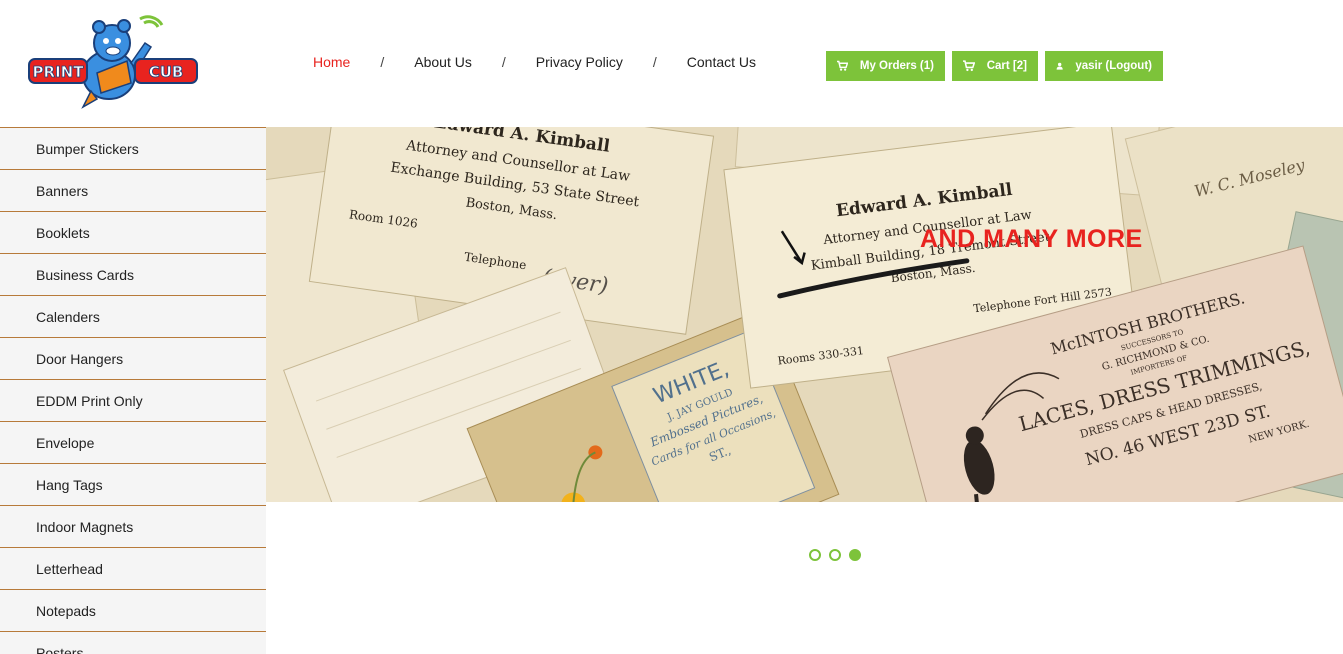 The image size is (1343, 654). What do you see at coordinates (133, 358) in the screenshot?
I see `sidebar-item-door-hangers: Door Hangers` at bounding box center [133, 358].